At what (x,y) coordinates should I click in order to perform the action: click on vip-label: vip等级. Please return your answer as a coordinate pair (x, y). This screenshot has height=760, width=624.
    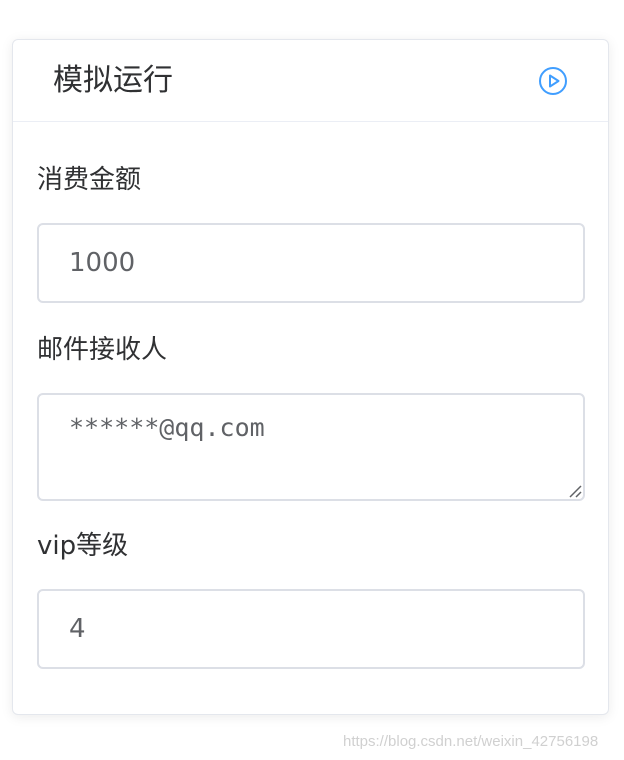
    Looking at the image, I should click on (83, 546).